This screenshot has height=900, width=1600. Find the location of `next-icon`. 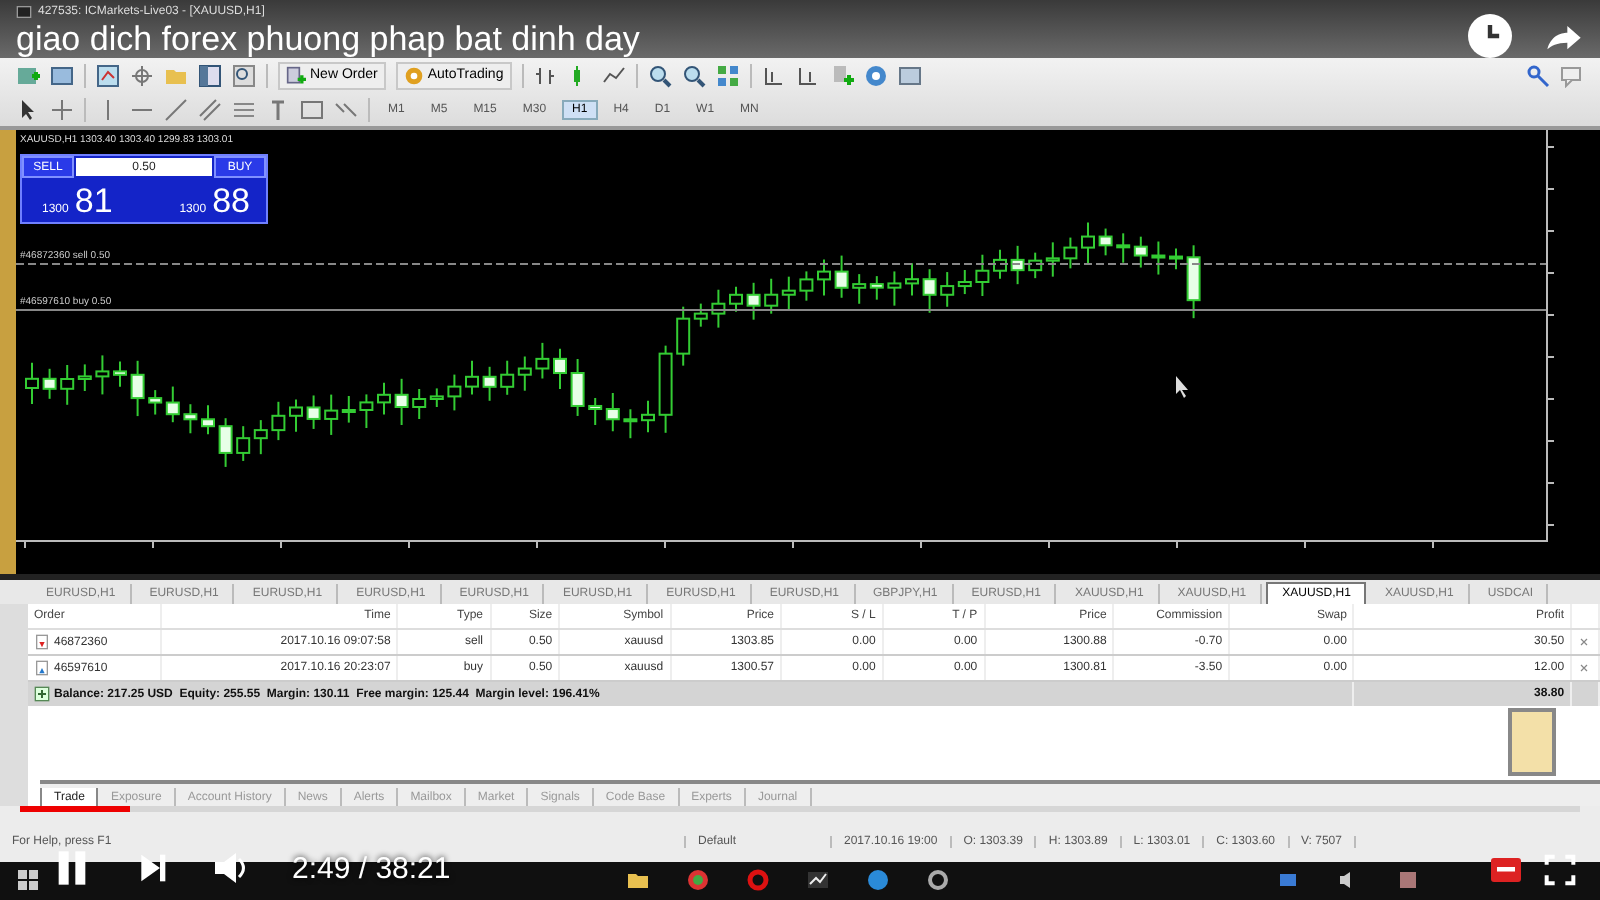

next-icon is located at coordinates (152, 868).